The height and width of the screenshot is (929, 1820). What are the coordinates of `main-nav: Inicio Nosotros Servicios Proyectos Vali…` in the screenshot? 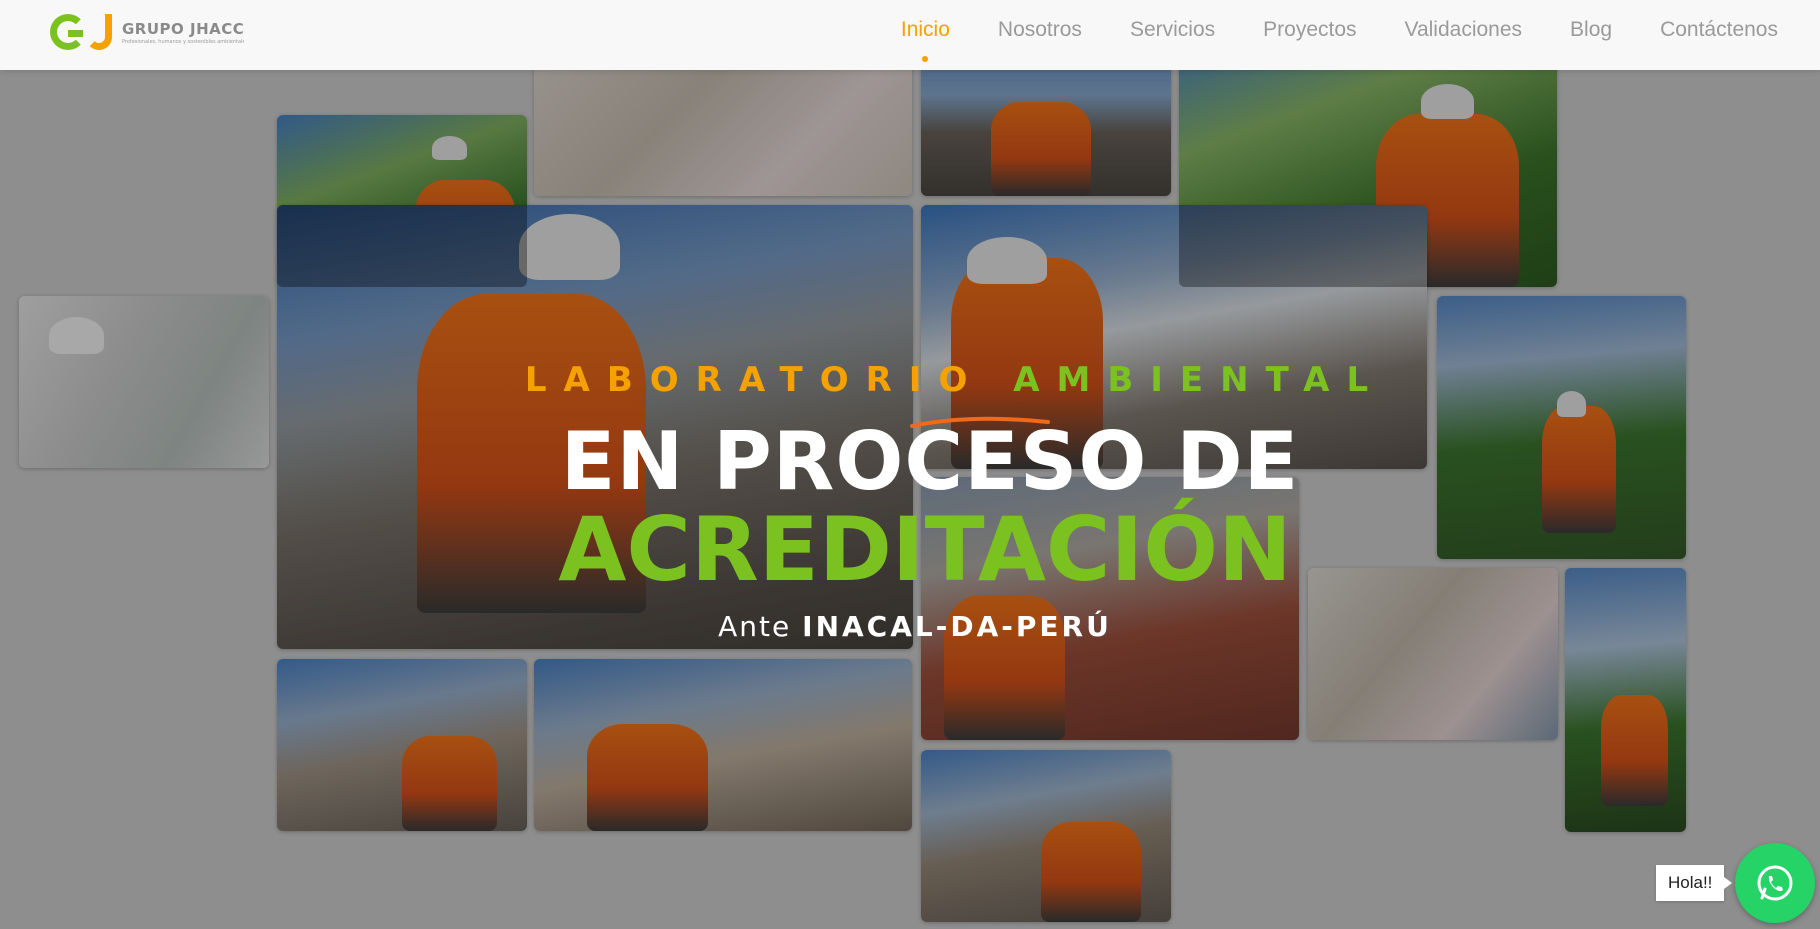 It's located at (1315, 40).